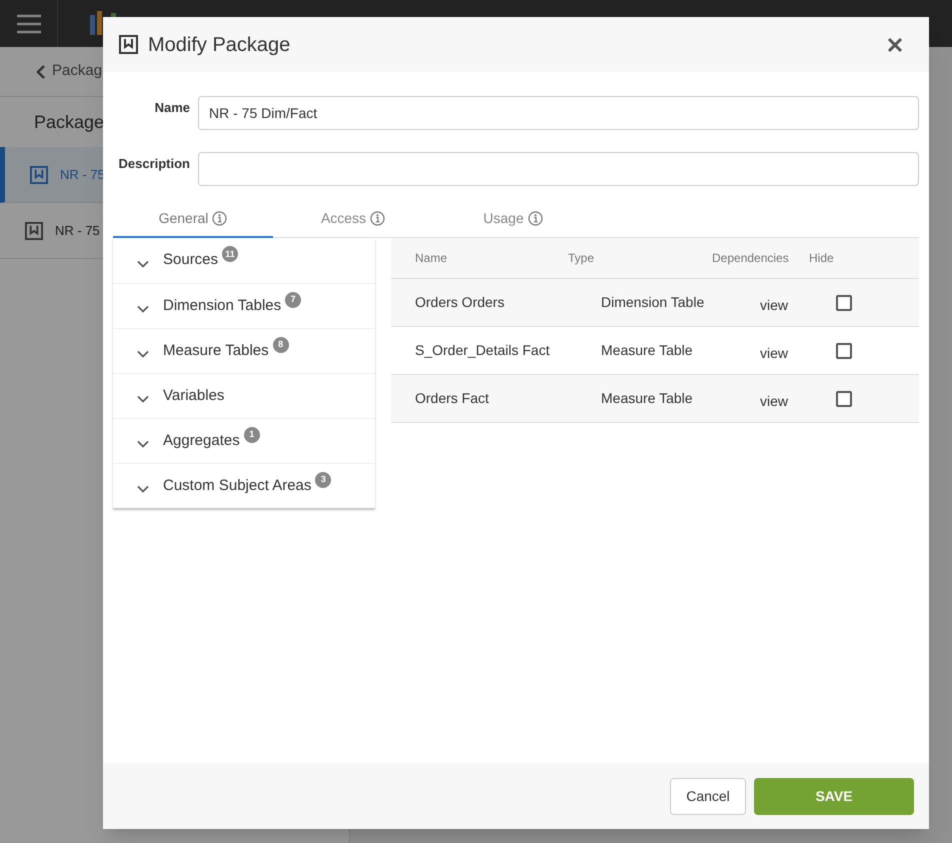 The width and height of the screenshot is (952, 843). I want to click on table-cell: S_Order_Details Fact, so click(482, 350).